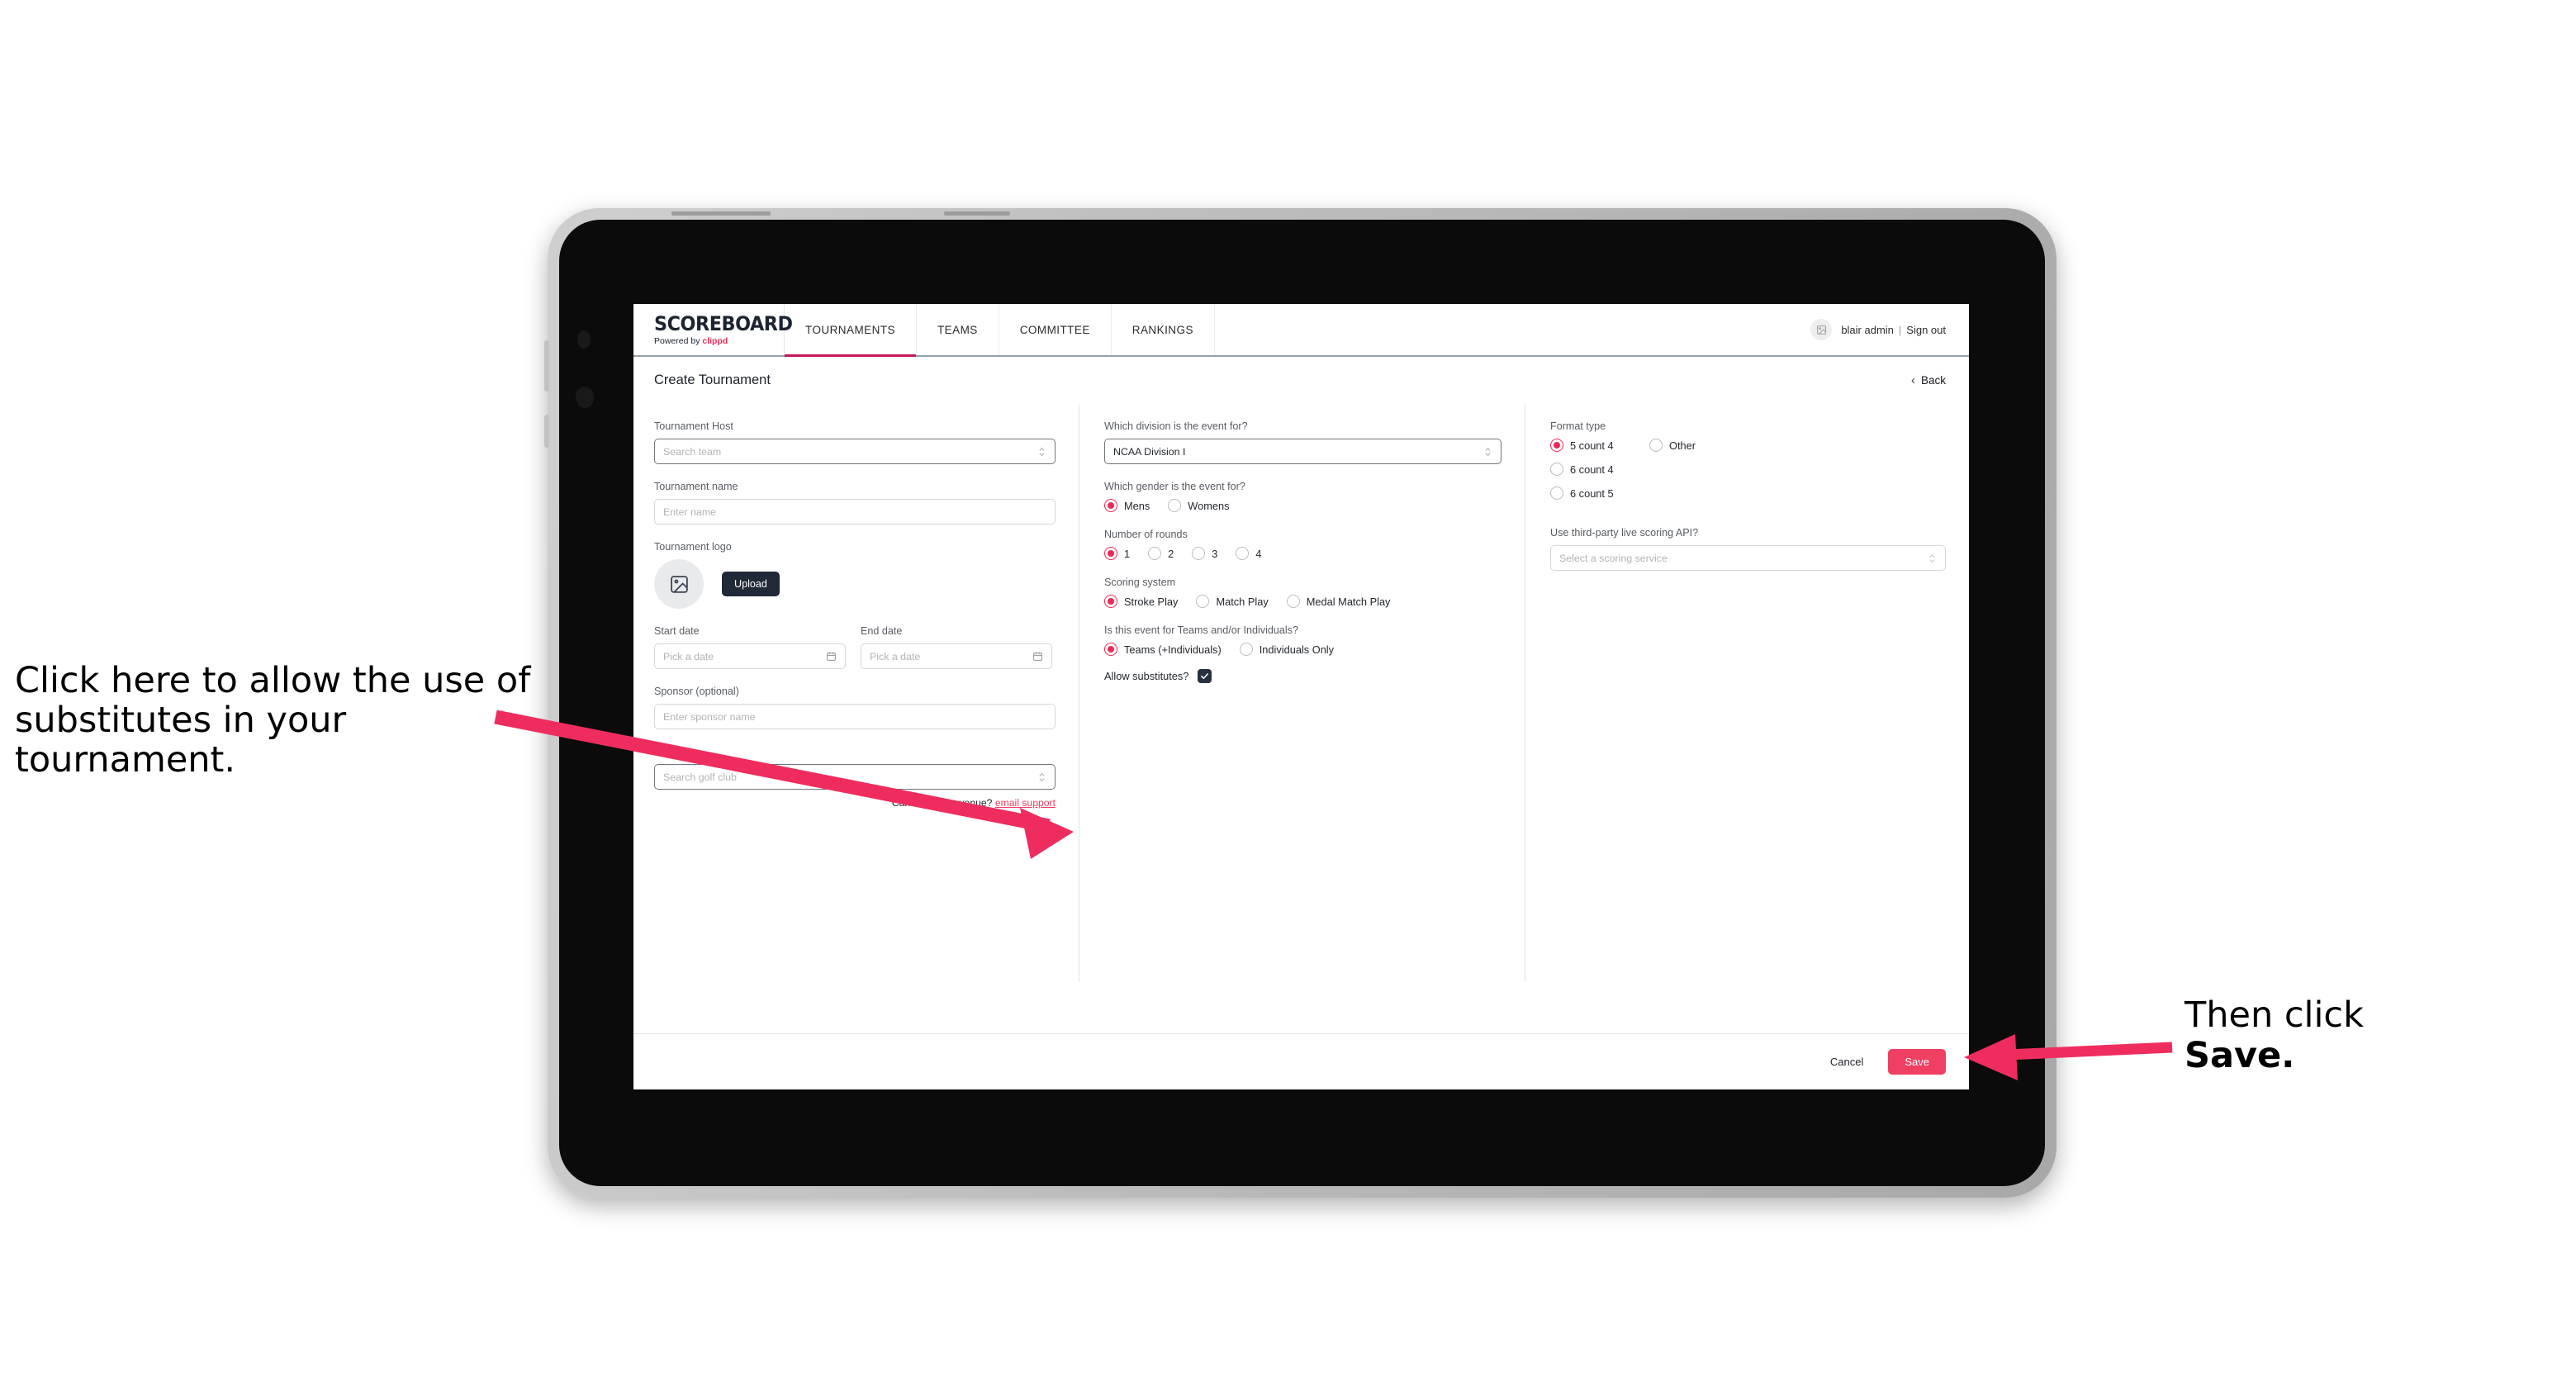 The width and height of the screenshot is (2576, 1386). I want to click on teams-option-individuals-only: Individuals Only, so click(1286, 649).